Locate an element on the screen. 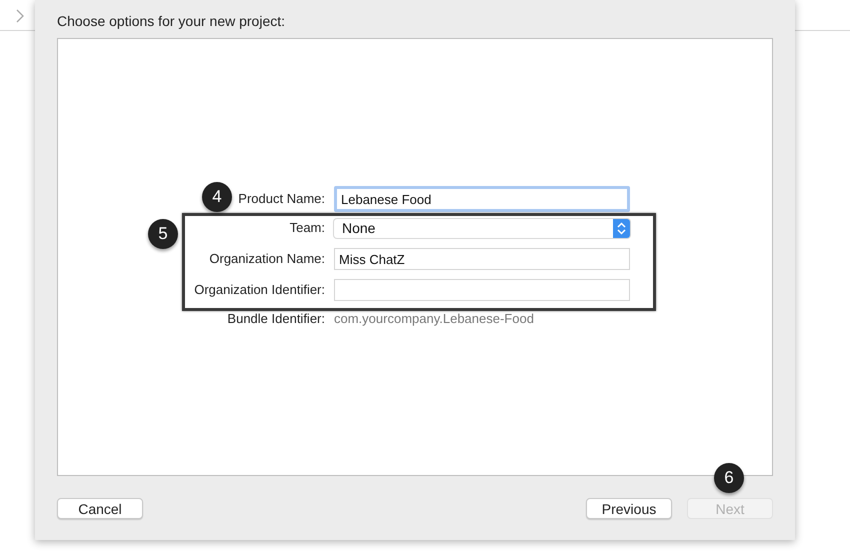 This screenshot has height=555, width=850. cancel-button: Cancel is located at coordinates (100, 508).